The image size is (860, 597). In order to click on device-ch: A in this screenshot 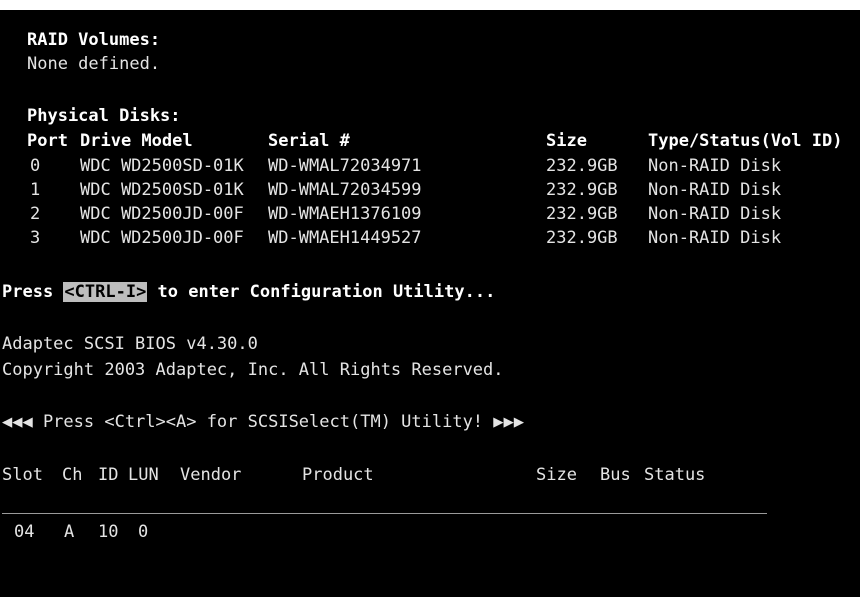, I will do `click(69, 532)`.